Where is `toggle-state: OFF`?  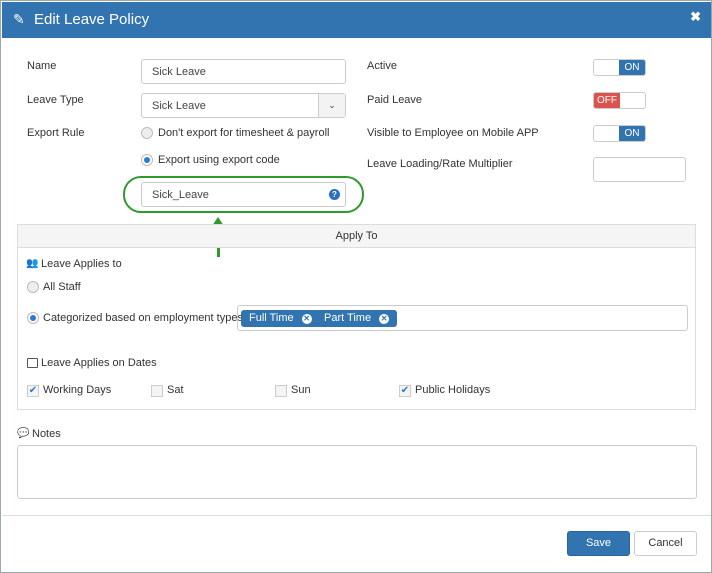 toggle-state: OFF is located at coordinates (607, 100).